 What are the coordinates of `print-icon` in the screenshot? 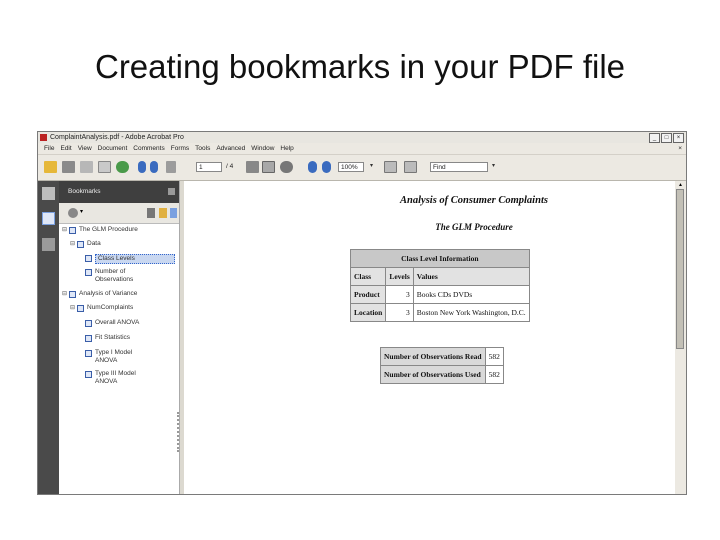 It's located at (68, 167).